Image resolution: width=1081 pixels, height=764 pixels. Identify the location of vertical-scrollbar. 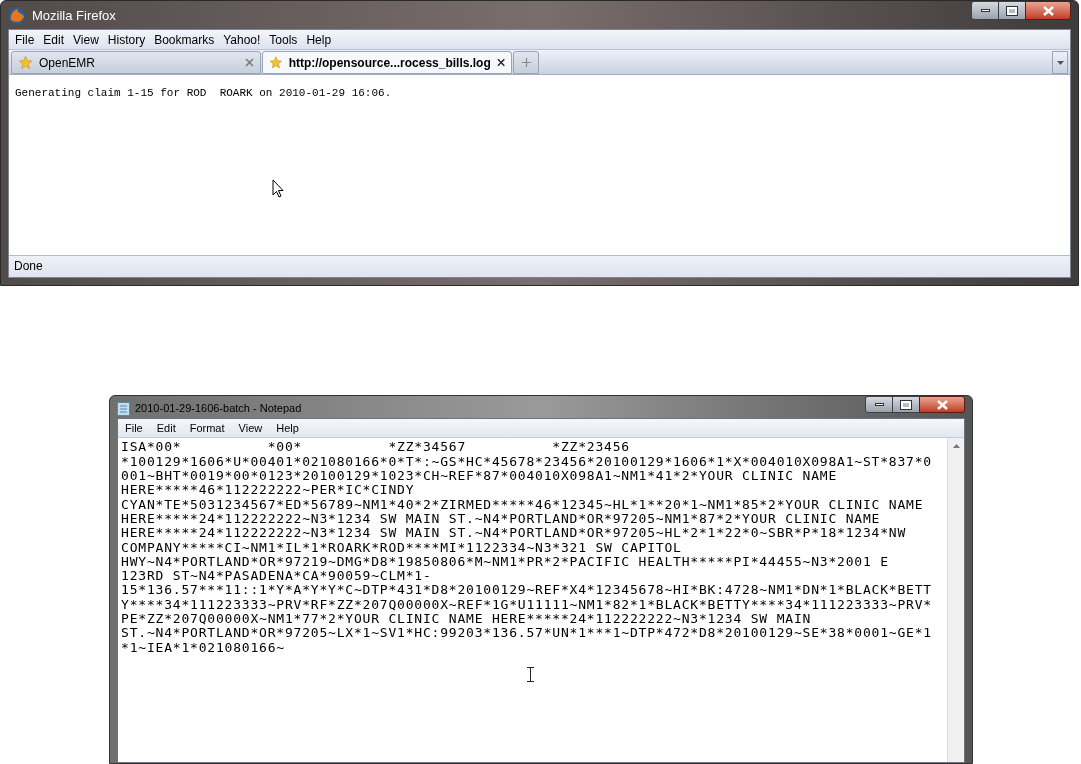
(955, 600).